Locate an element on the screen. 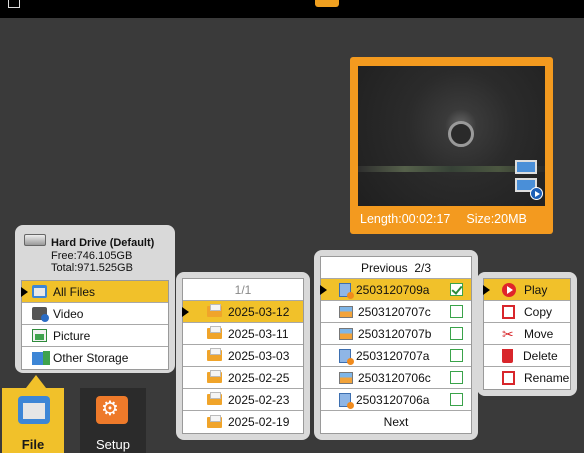 This screenshot has height=453, width=584. file-item: 2503120706a is located at coordinates (396, 400).